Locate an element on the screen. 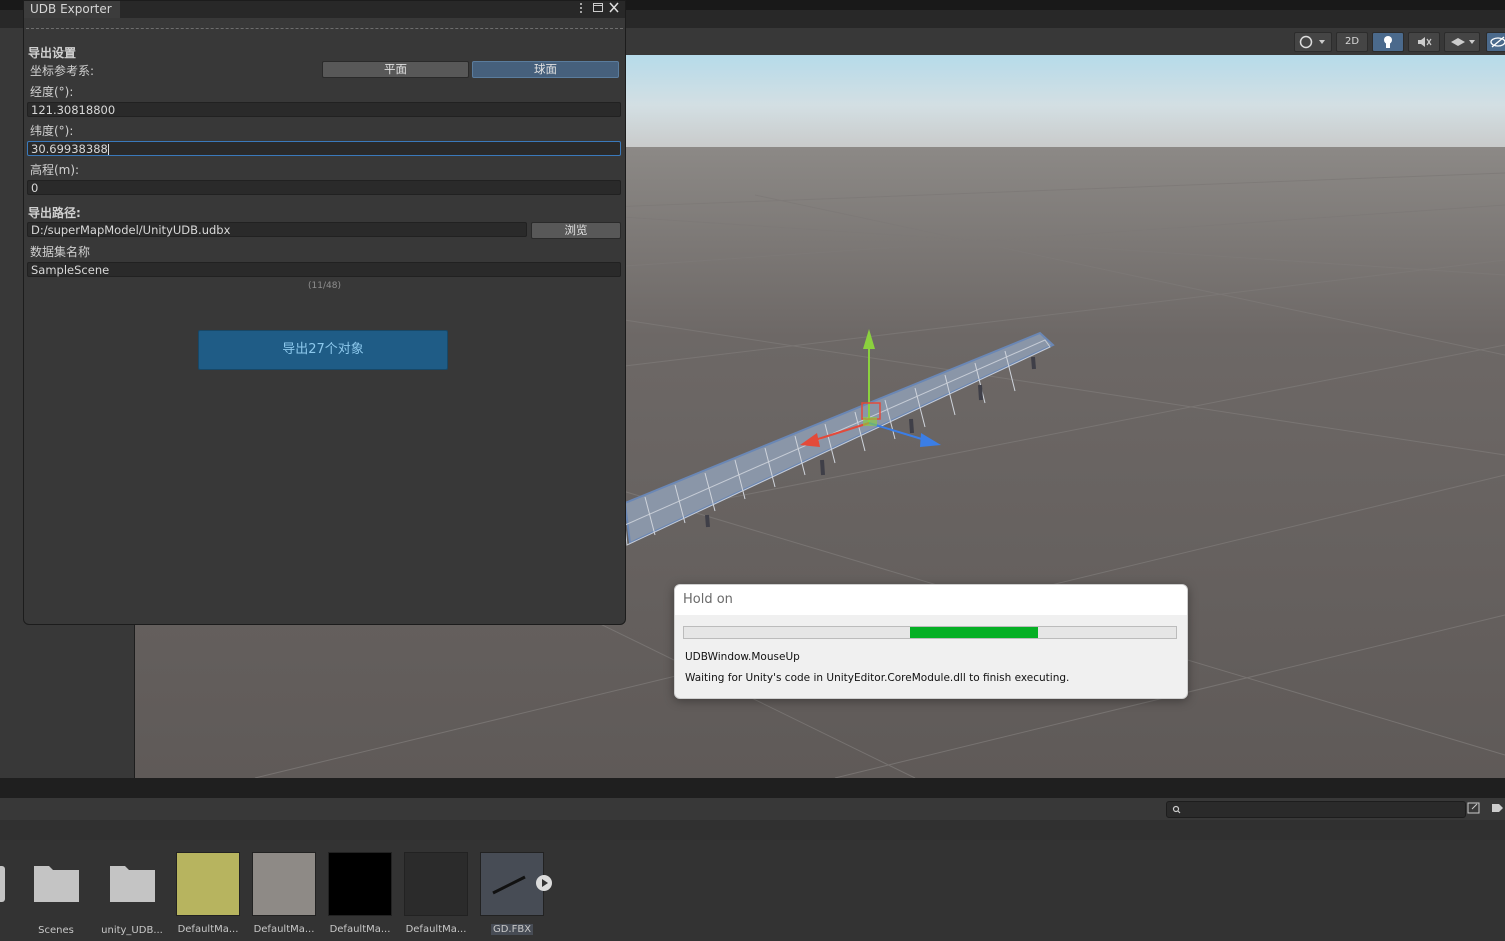  latitude-label: 纬度(°): is located at coordinates (52, 131).